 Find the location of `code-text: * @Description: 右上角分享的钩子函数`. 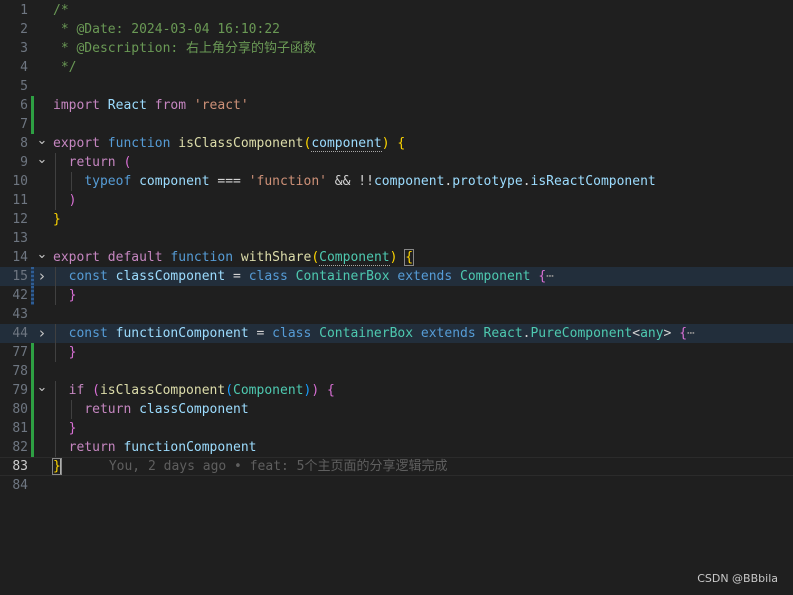

code-text: * @Description: 右上角分享的钩子函数 is located at coordinates (184, 48).